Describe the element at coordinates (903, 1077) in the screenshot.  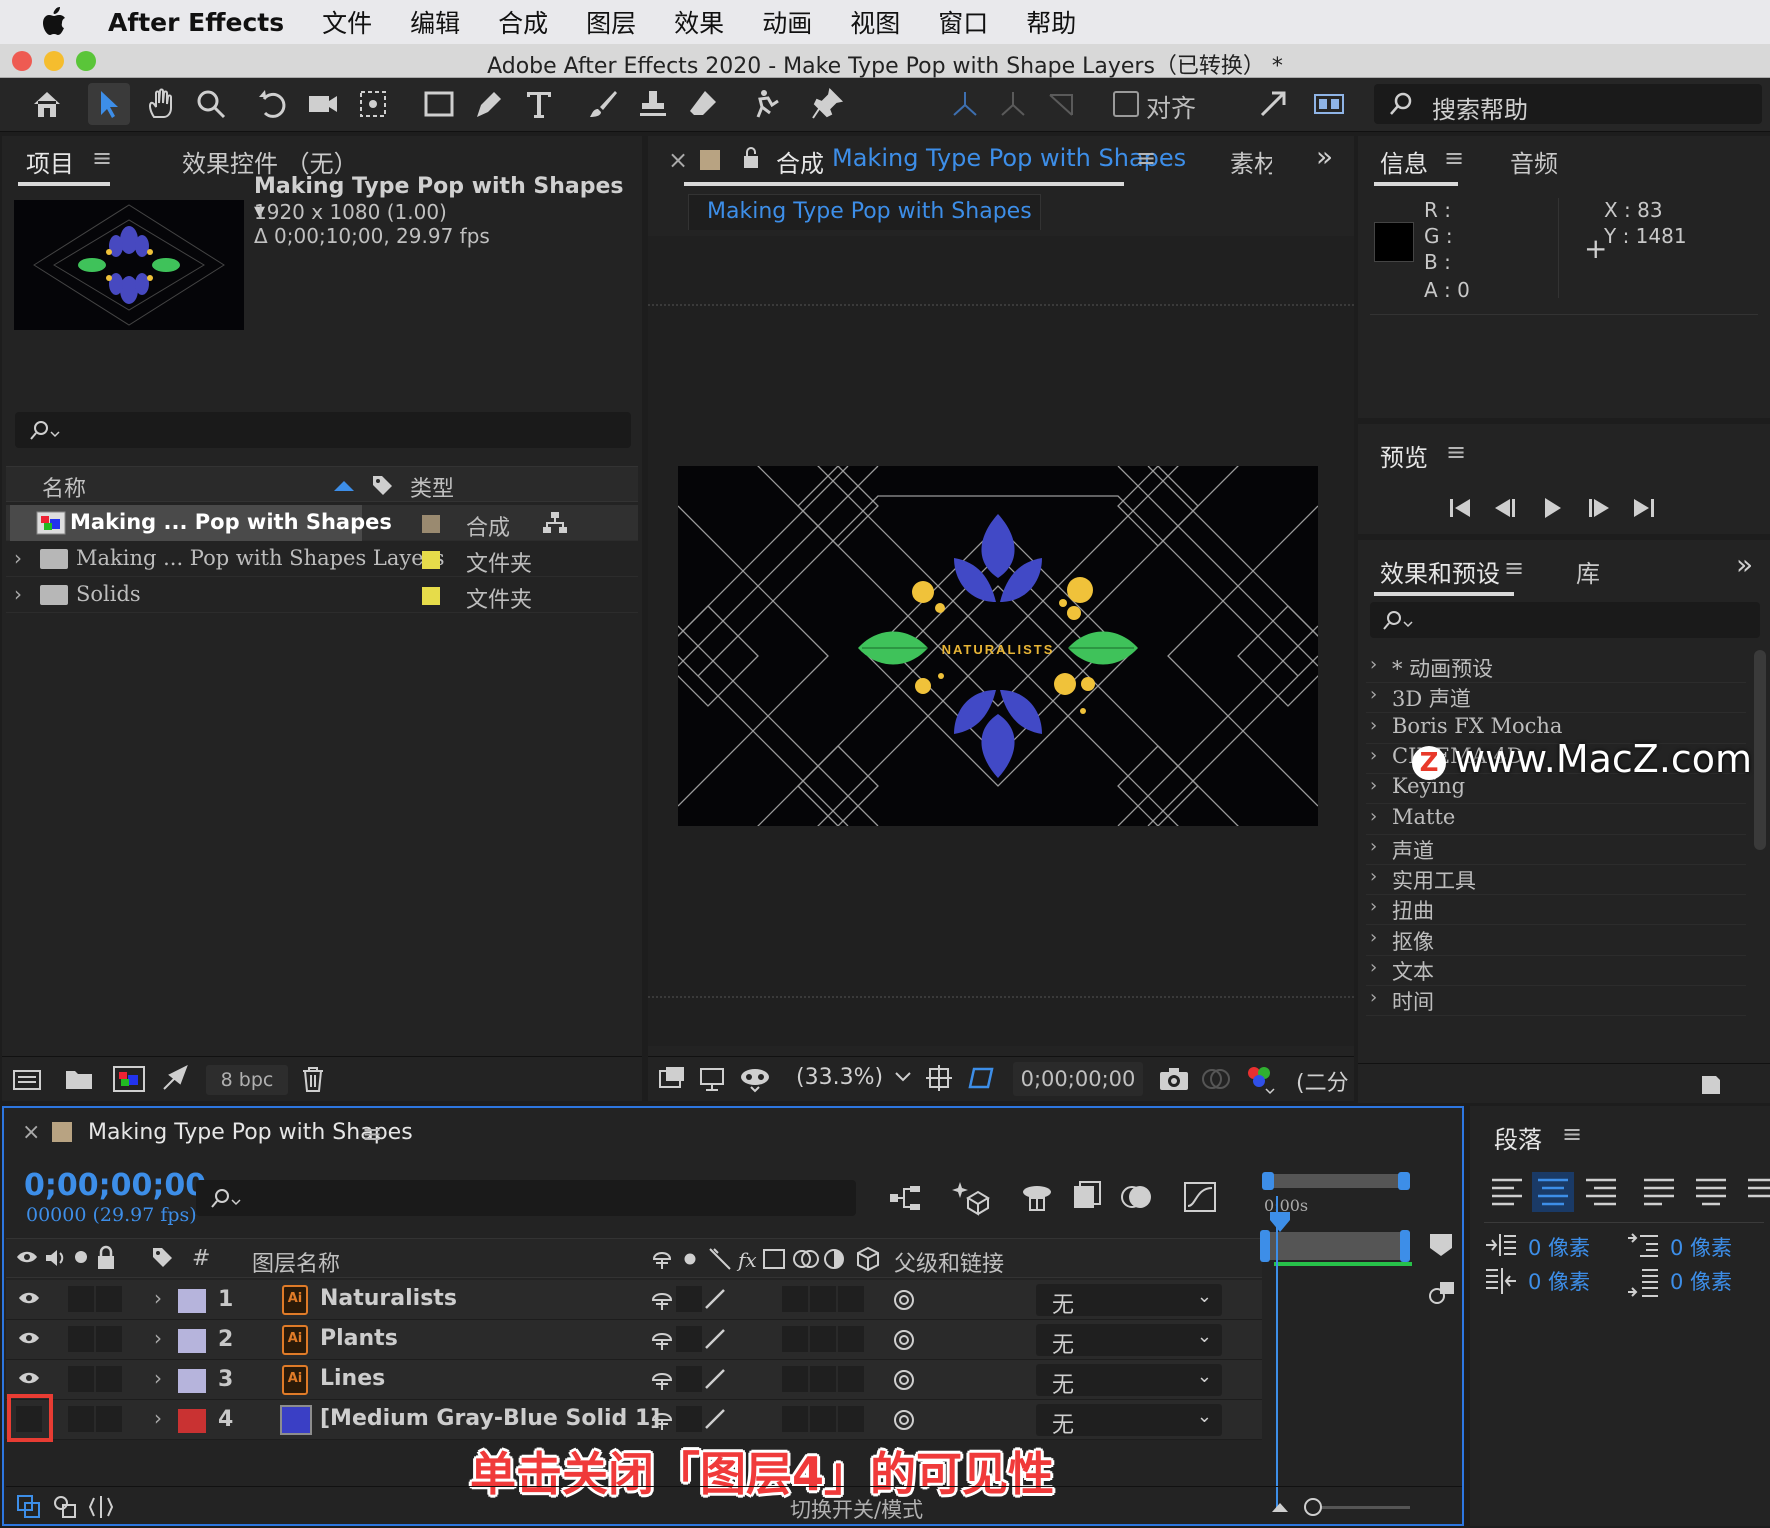
I see `chevron-down-icon` at that location.